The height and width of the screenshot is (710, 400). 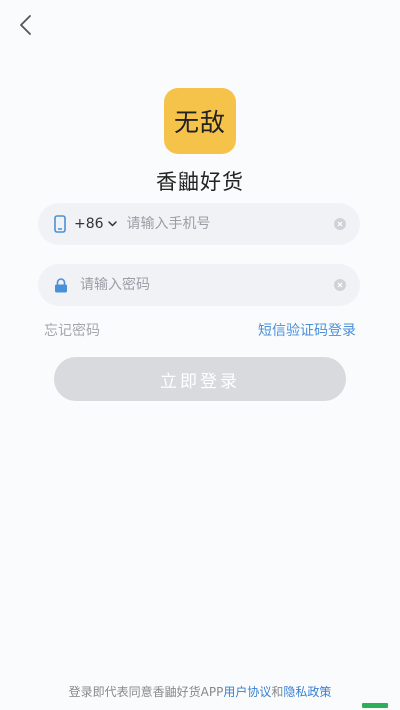 I want to click on lock-icon, so click(x=61, y=284).